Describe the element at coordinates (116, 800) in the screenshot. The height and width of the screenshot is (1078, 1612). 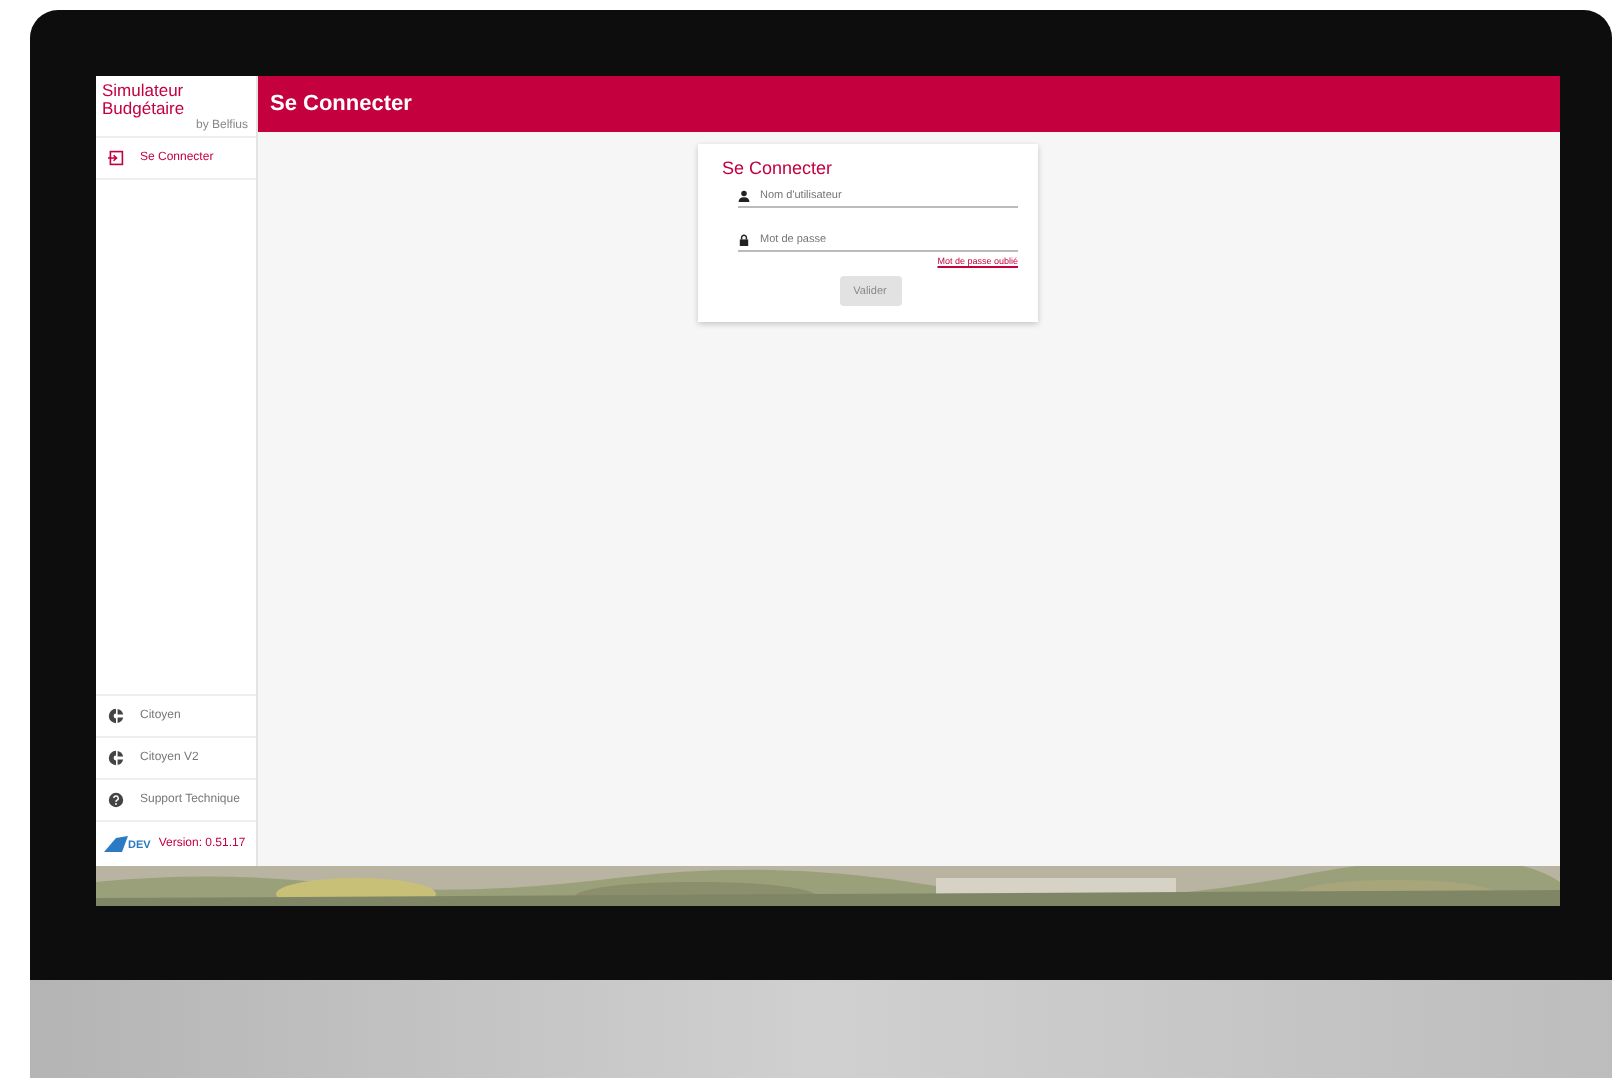
I see `help-icon` at that location.